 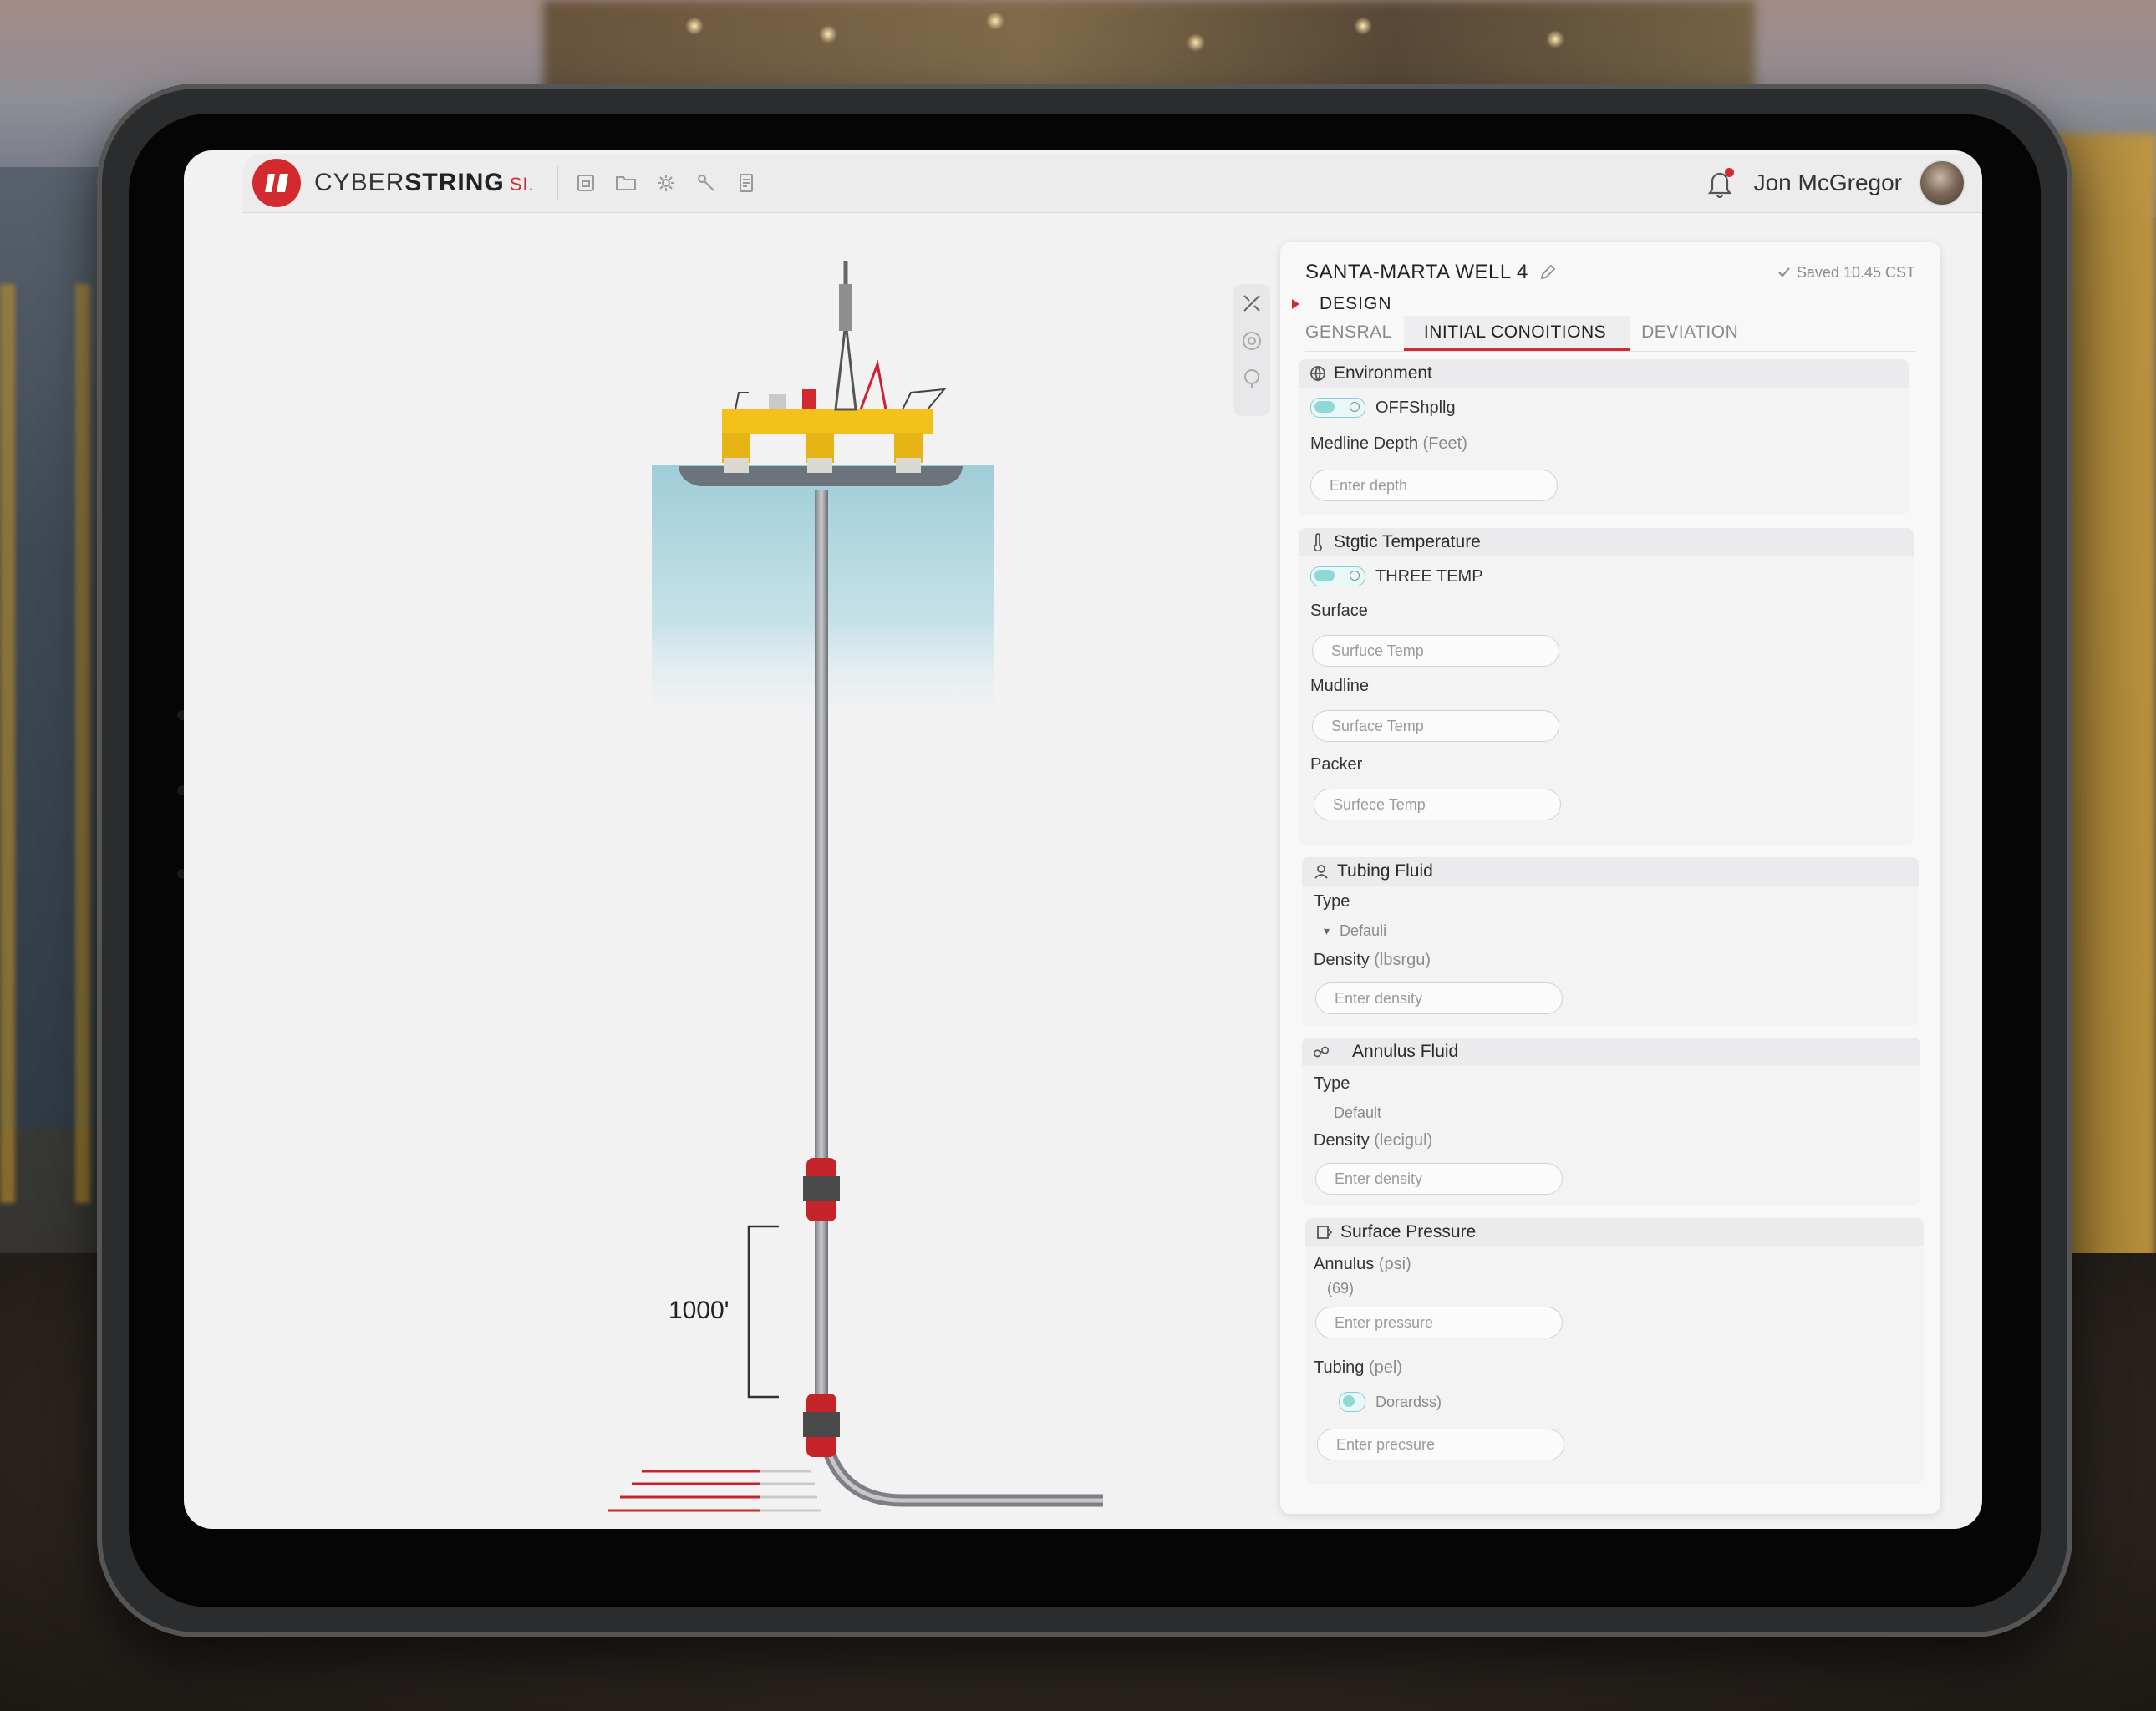 I want to click on tab-initial-conditions: INITIAL CONOITIONS, so click(x=1517, y=333).